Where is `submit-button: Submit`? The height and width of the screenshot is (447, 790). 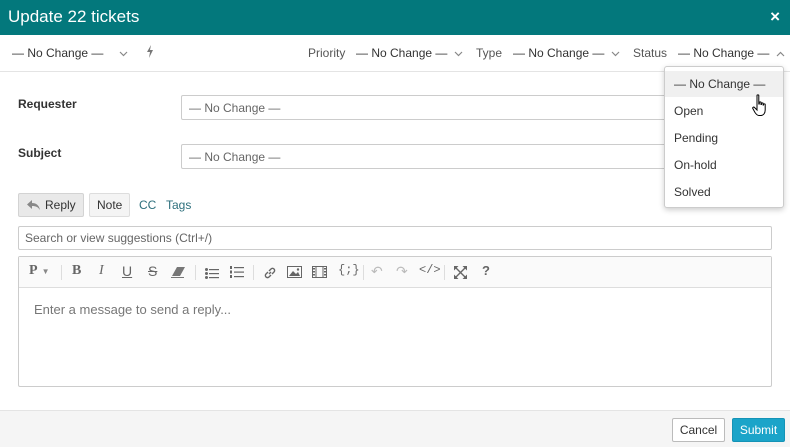 submit-button: Submit is located at coordinates (758, 430).